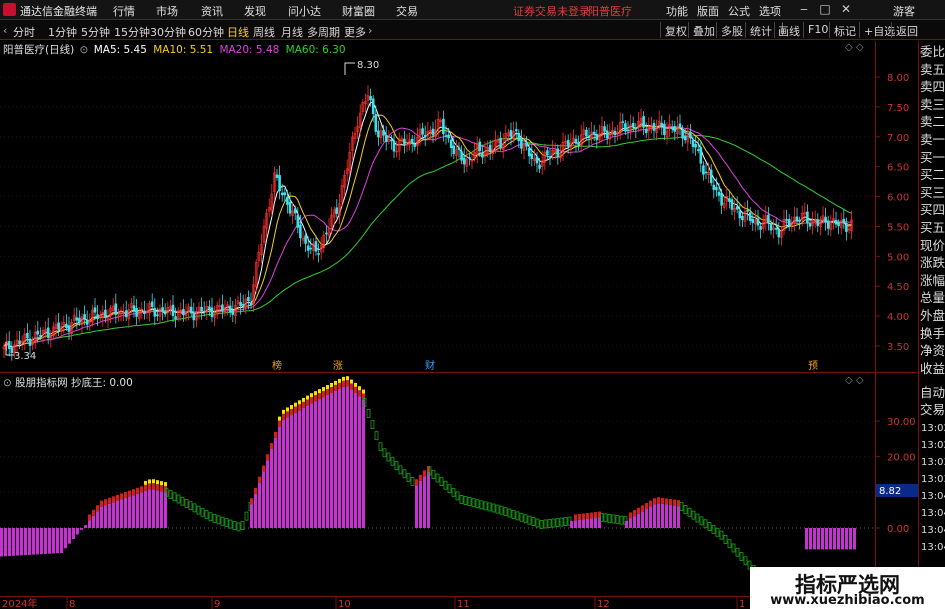  I want to click on tab-60min: 60分钟, so click(206, 32).